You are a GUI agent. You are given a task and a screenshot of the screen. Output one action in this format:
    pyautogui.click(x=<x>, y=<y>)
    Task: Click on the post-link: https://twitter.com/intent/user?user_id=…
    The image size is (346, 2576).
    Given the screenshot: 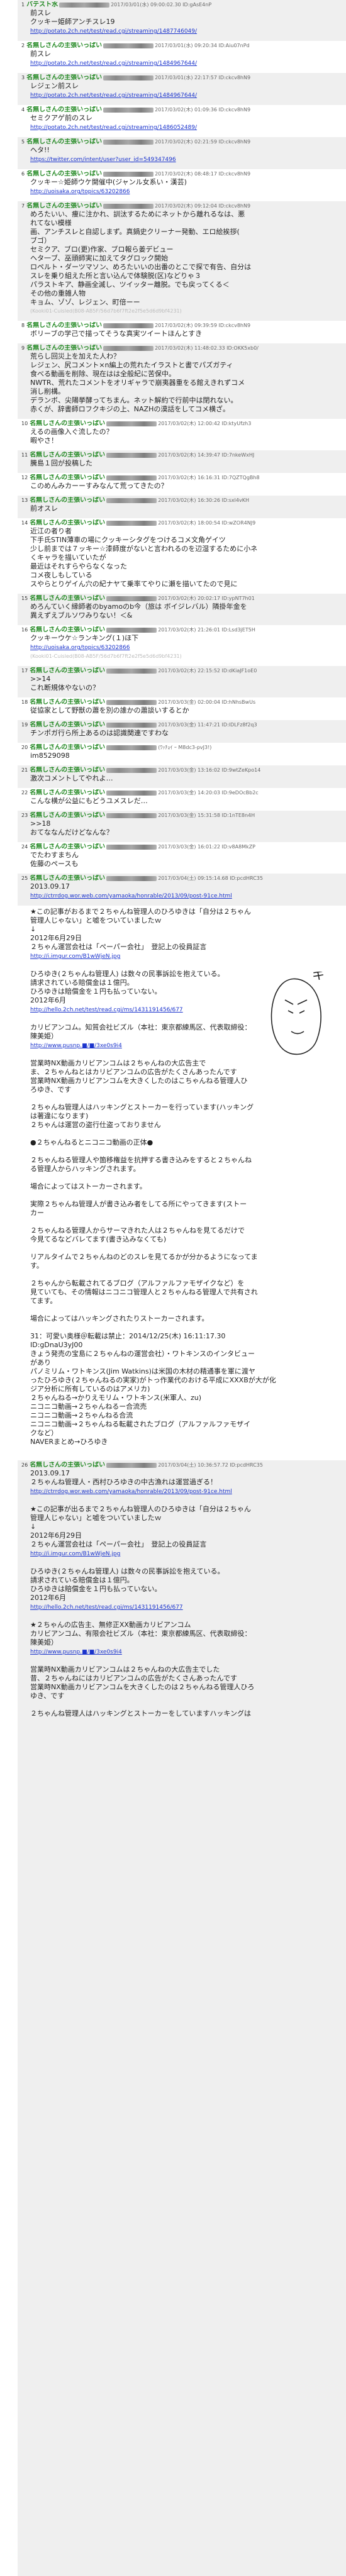 What is the action you would take?
    pyautogui.click(x=103, y=160)
    